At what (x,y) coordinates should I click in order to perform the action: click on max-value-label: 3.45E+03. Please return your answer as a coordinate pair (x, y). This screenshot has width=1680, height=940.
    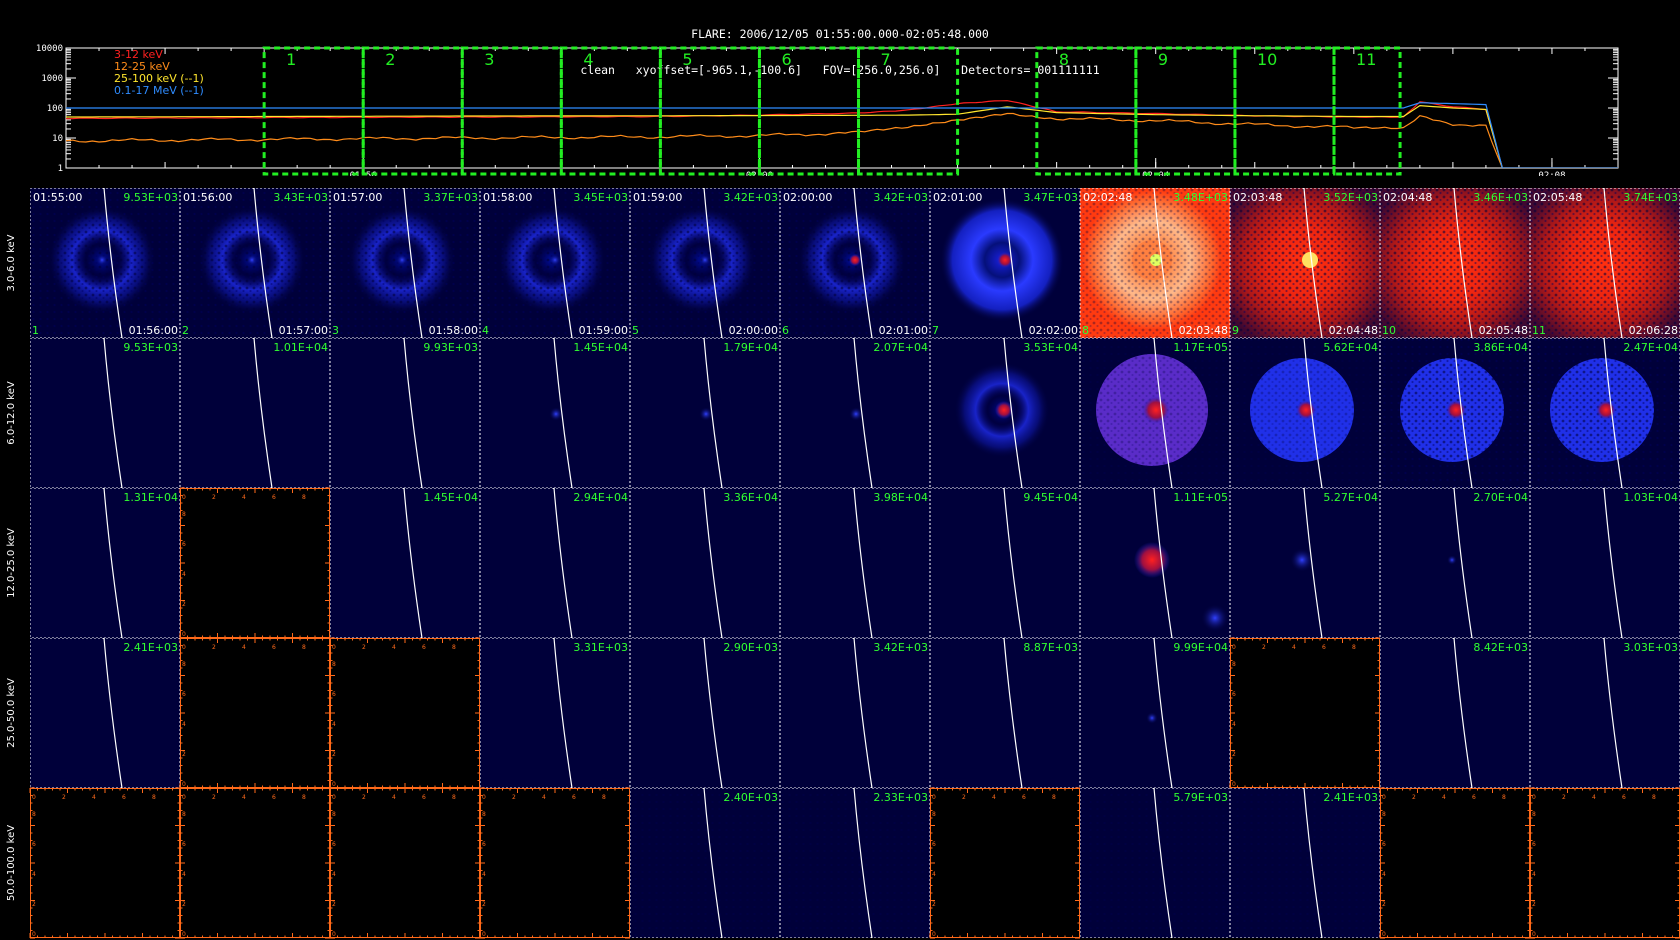
    Looking at the image, I should click on (600, 197).